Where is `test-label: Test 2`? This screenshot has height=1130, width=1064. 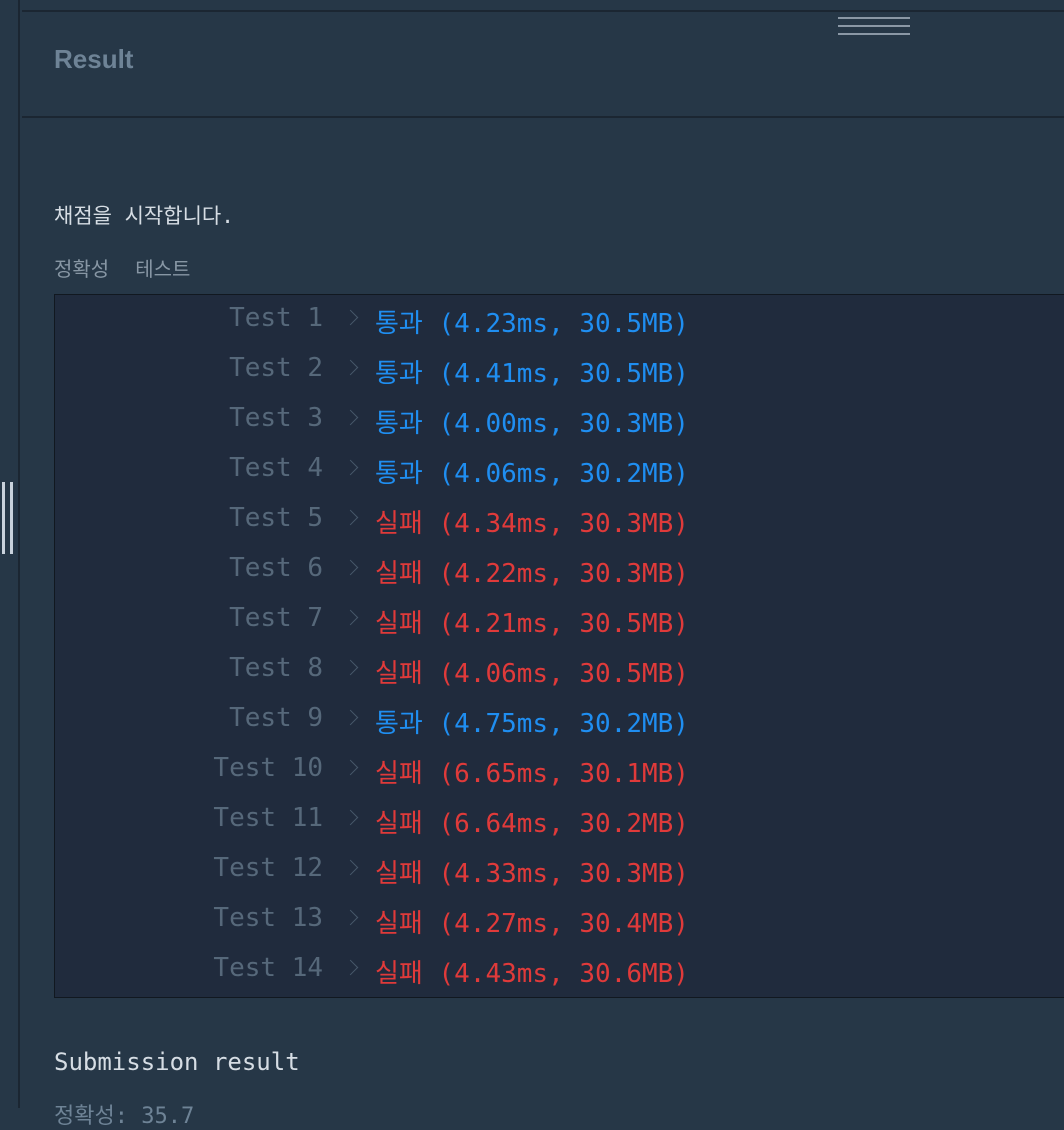 test-label: Test 2 is located at coordinates (276, 368).